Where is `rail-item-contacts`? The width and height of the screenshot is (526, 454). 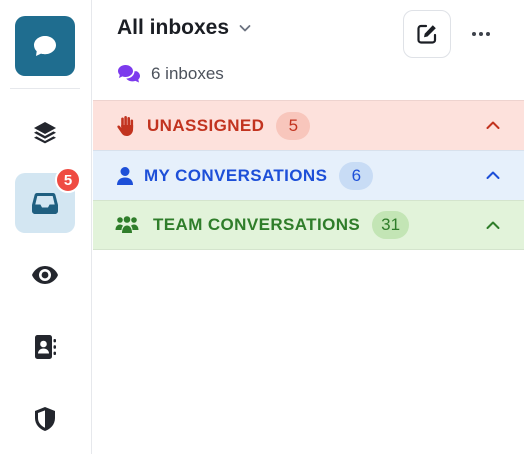 rail-item-contacts is located at coordinates (45, 347).